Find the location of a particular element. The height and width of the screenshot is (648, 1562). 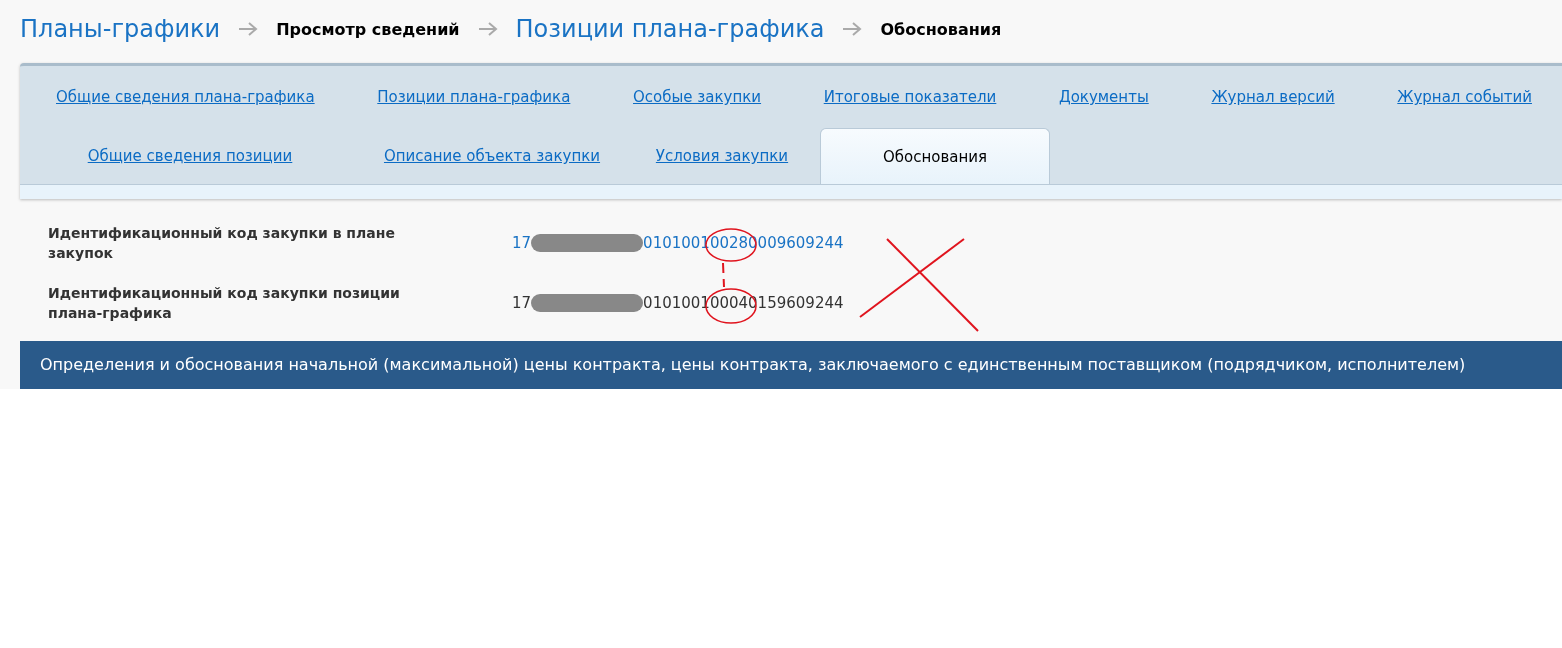

tab-link: Условия закупки is located at coordinates (722, 156).